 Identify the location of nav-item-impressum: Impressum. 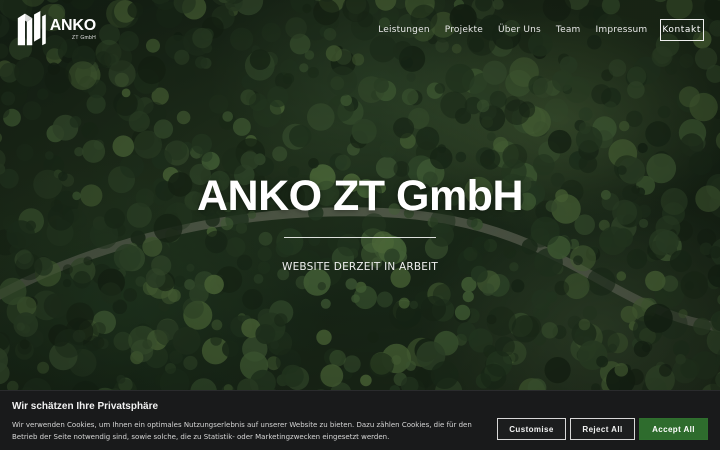
(622, 30).